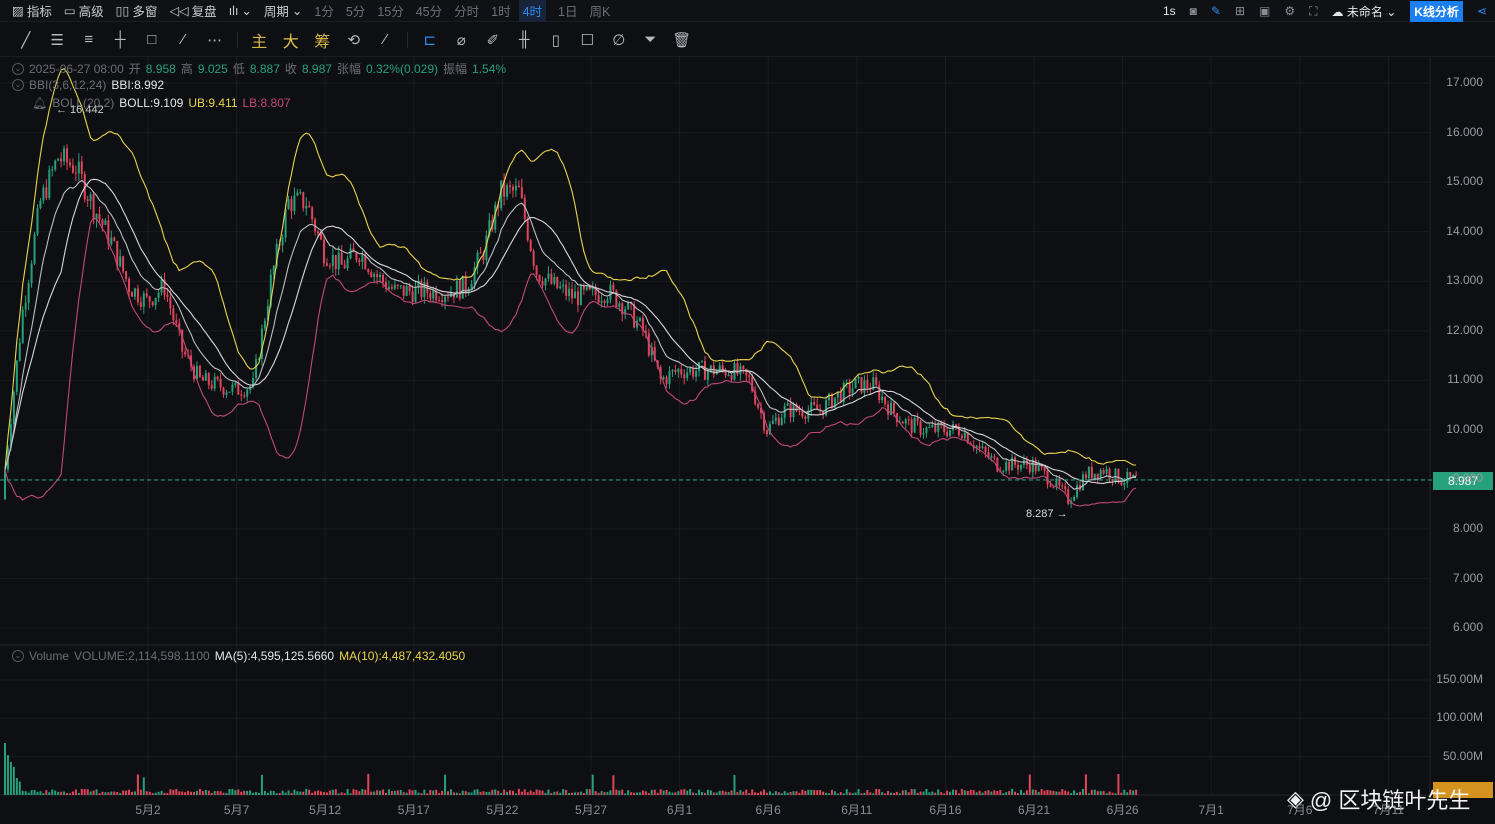  I want to click on price-tick: 9.000, so click(1467, 478).